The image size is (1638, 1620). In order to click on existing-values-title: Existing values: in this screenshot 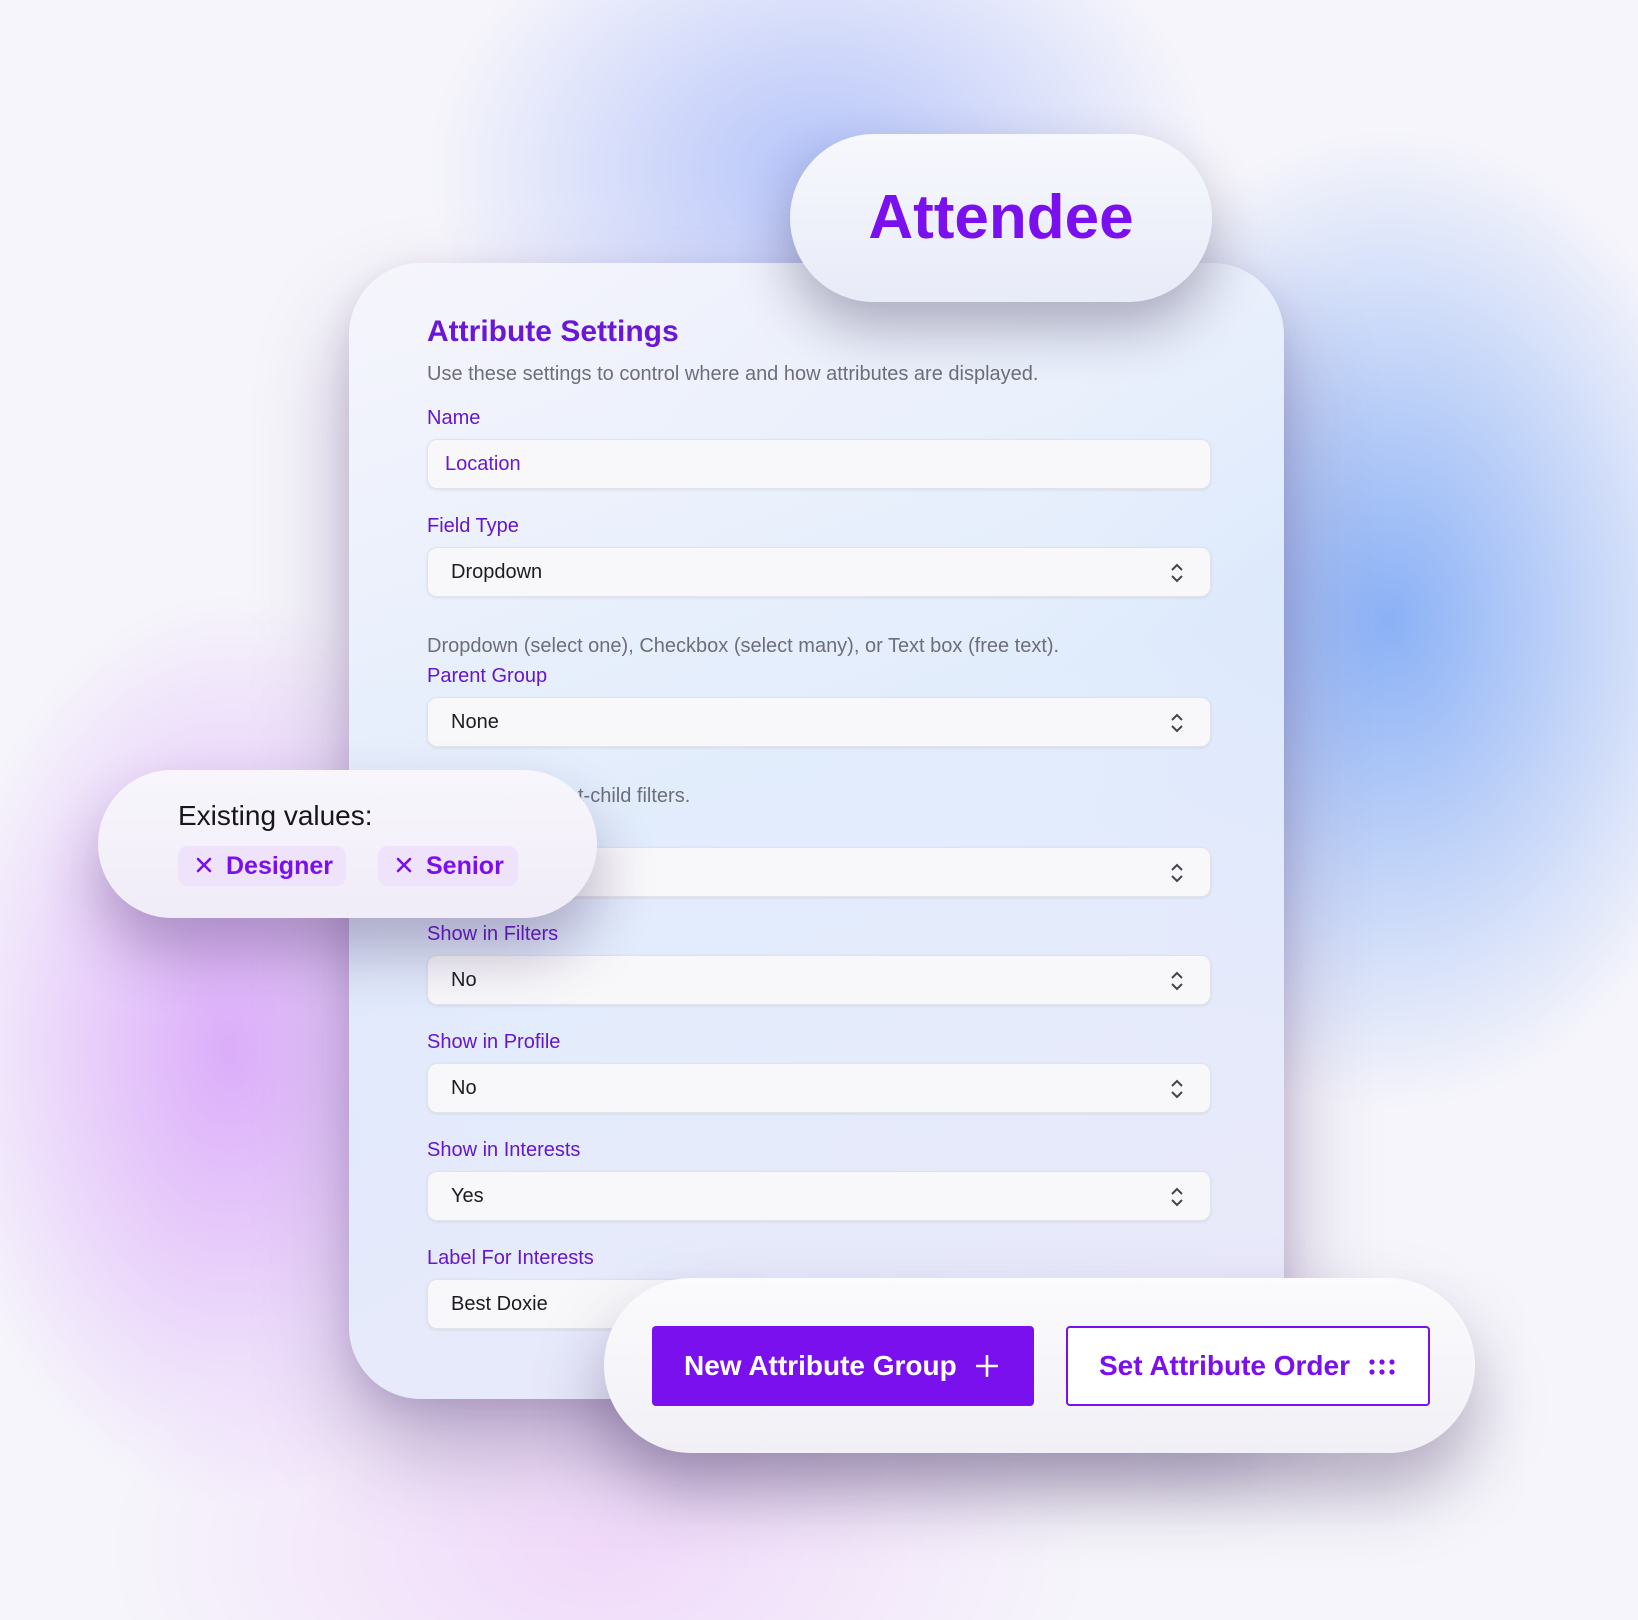, I will do `click(275, 815)`.